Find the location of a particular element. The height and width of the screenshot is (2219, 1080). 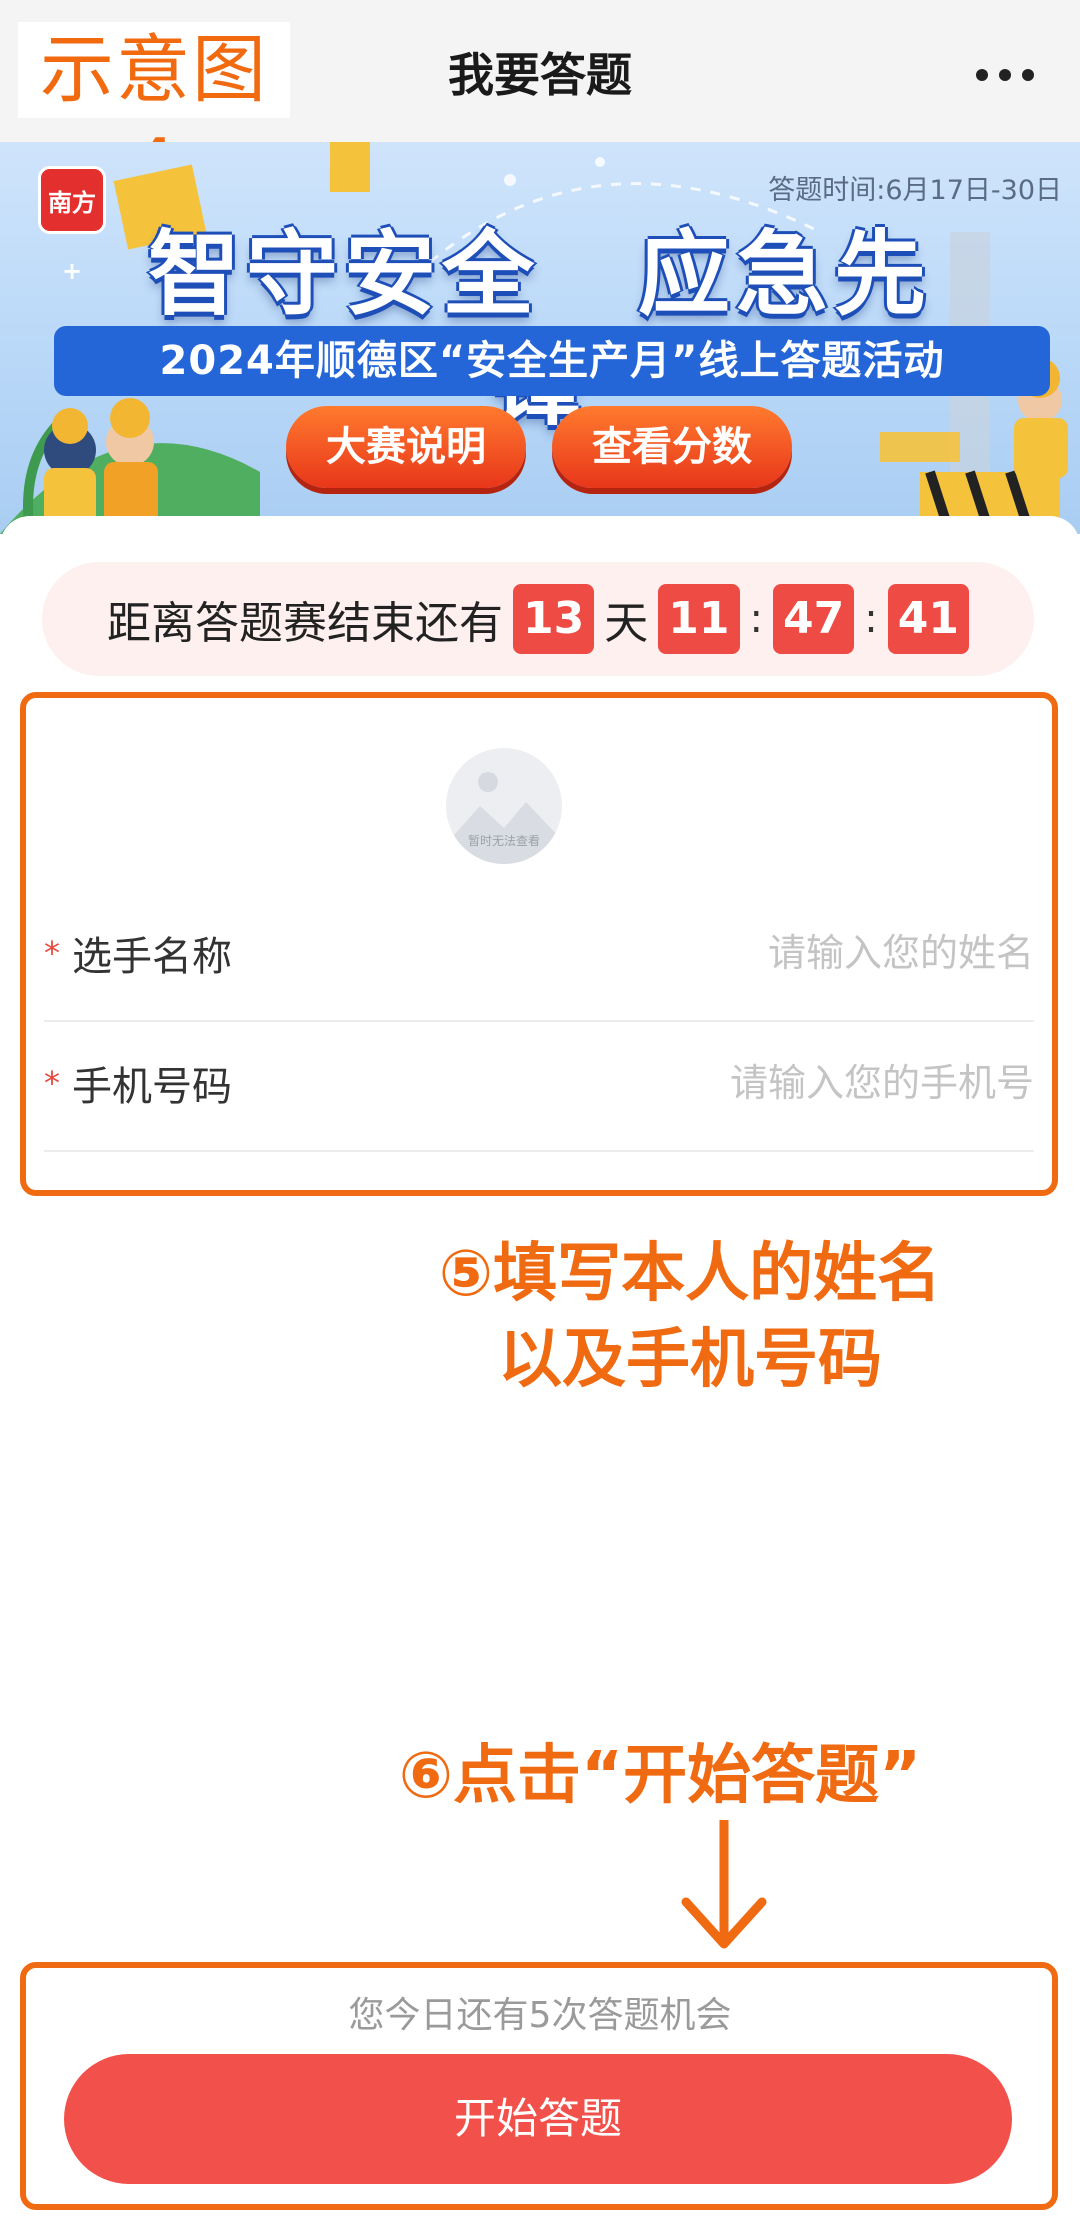

countdown-days: 13 is located at coordinates (554, 619).